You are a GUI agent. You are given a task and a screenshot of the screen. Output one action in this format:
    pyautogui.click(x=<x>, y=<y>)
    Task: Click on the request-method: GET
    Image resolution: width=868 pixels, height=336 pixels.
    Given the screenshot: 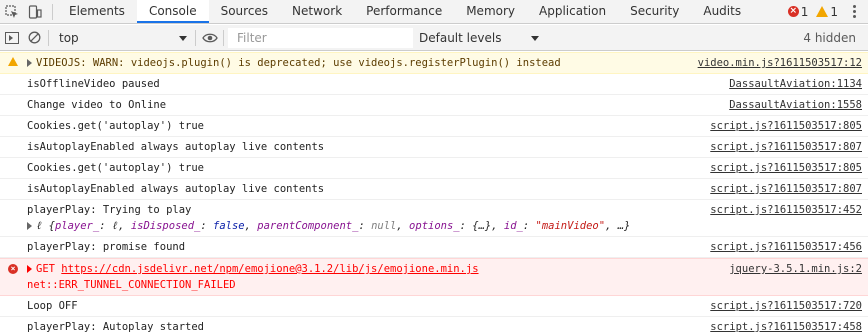 What is the action you would take?
    pyautogui.click(x=45, y=269)
    